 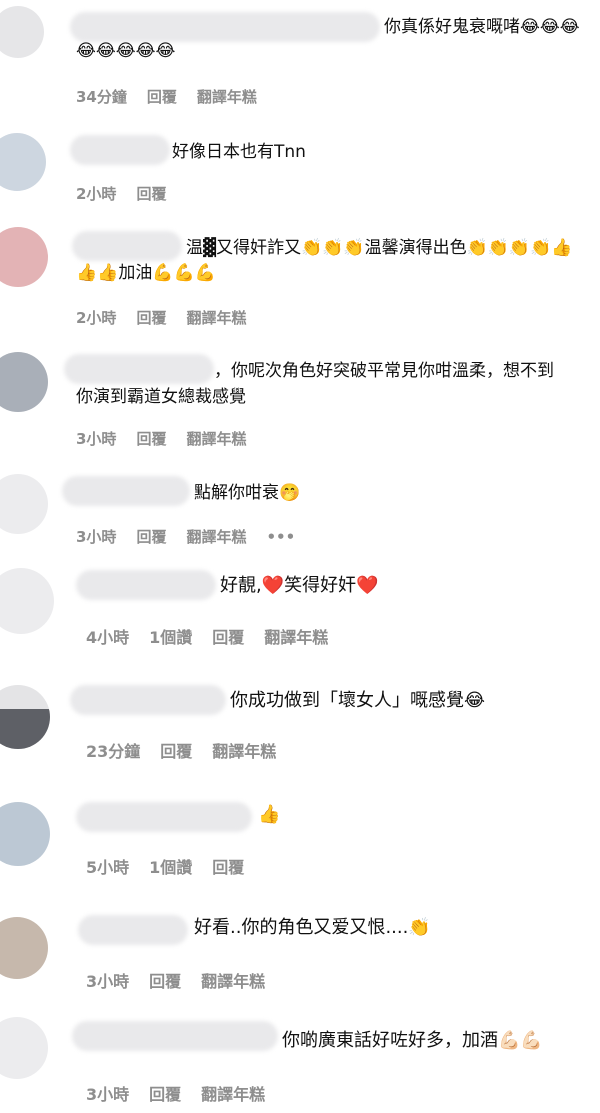 What do you see at coordinates (126, 51) in the screenshot?
I see `comment-text-line2: 😂😂😂😂😂` at bounding box center [126, 51].